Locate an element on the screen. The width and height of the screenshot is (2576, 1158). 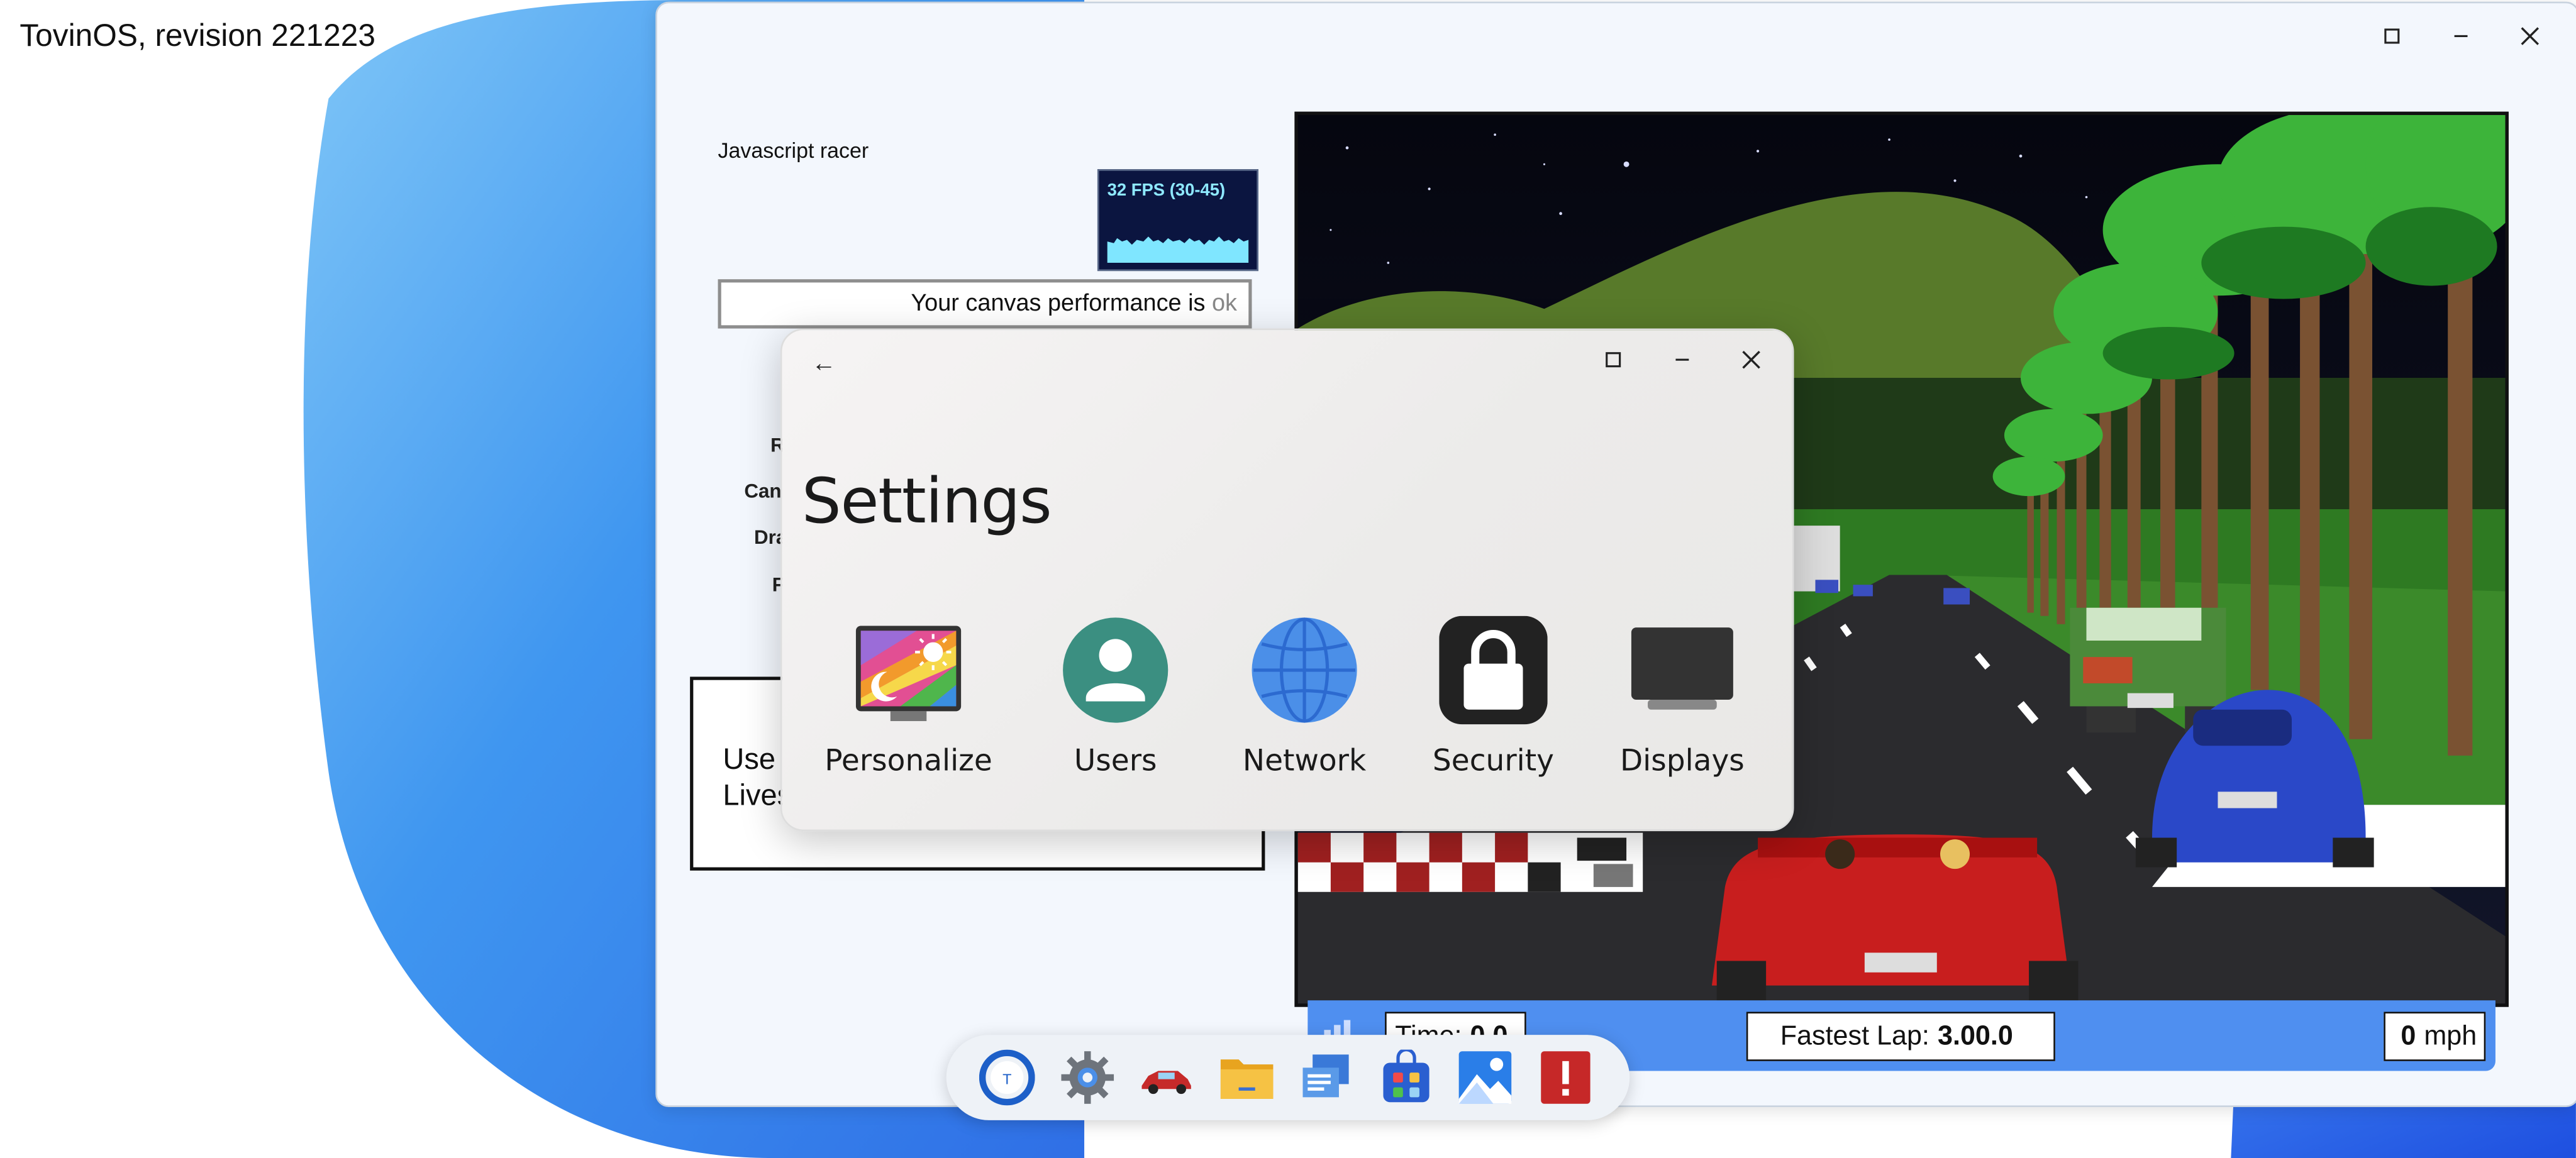
fps-meter: 32 FPS (30-45) is located at coordinates (1177, 220).